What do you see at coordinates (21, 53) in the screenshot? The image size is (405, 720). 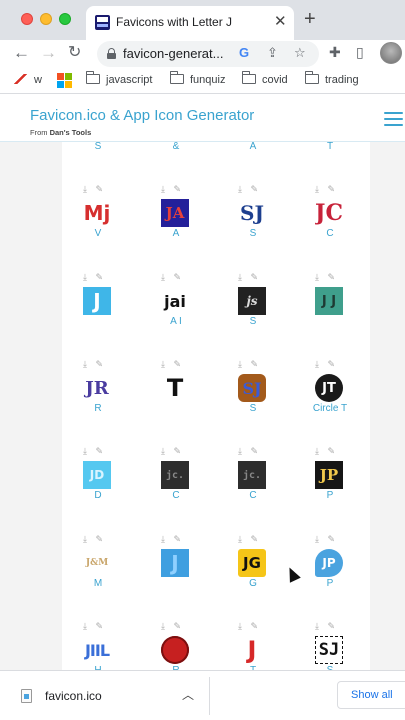 I see `back-icon: ←` at bounding box center [21, 53].